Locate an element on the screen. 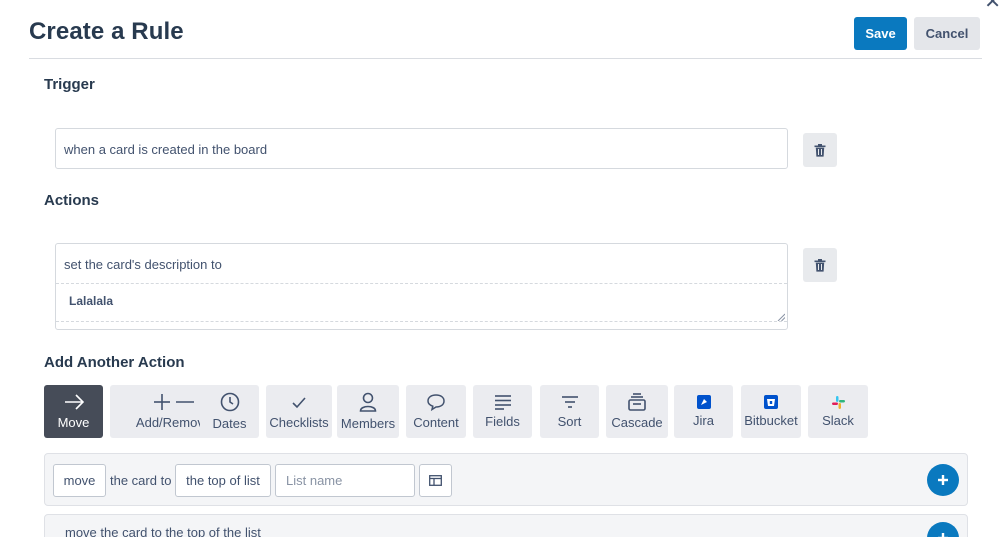 Image resolution: width=999 pixels, height=537 pixels. tile-bitbucket: Bitbucket is located at coordinates (771, 411).